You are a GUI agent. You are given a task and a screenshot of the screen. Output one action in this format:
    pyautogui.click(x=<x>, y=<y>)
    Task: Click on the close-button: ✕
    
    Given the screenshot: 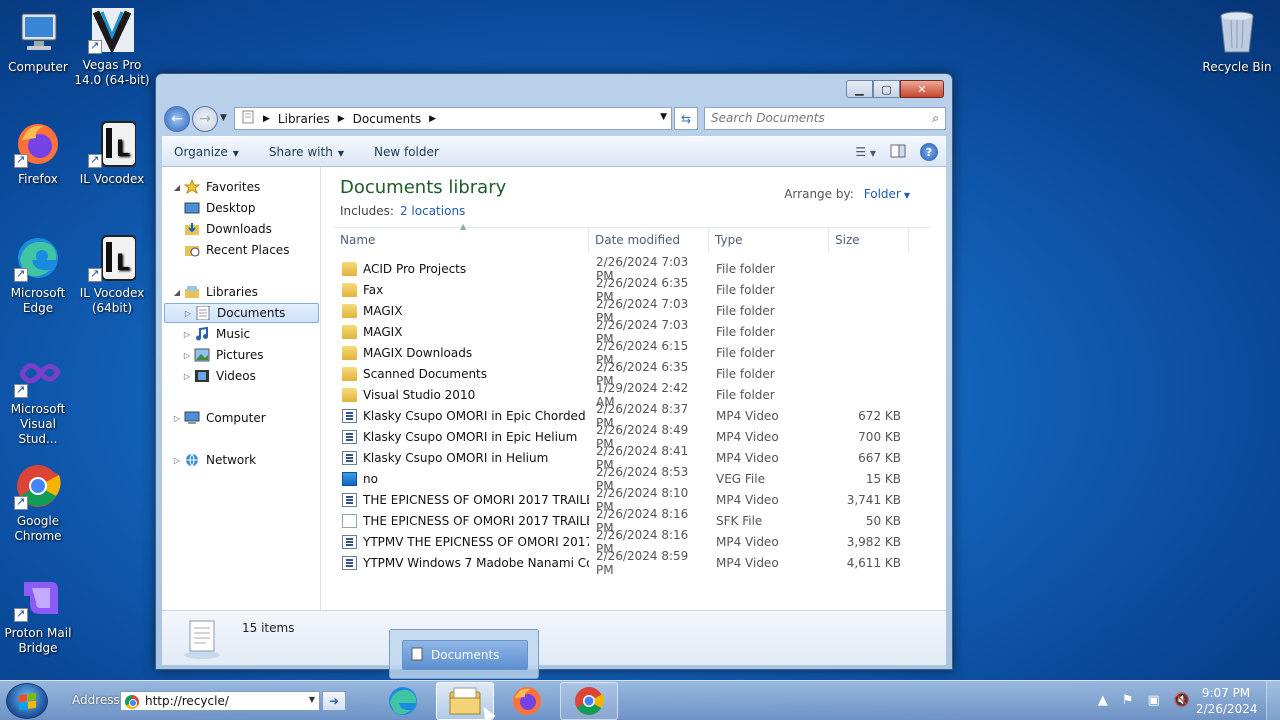 What is the action you would take?
    pyautogui.click(x=922, y=89)
    